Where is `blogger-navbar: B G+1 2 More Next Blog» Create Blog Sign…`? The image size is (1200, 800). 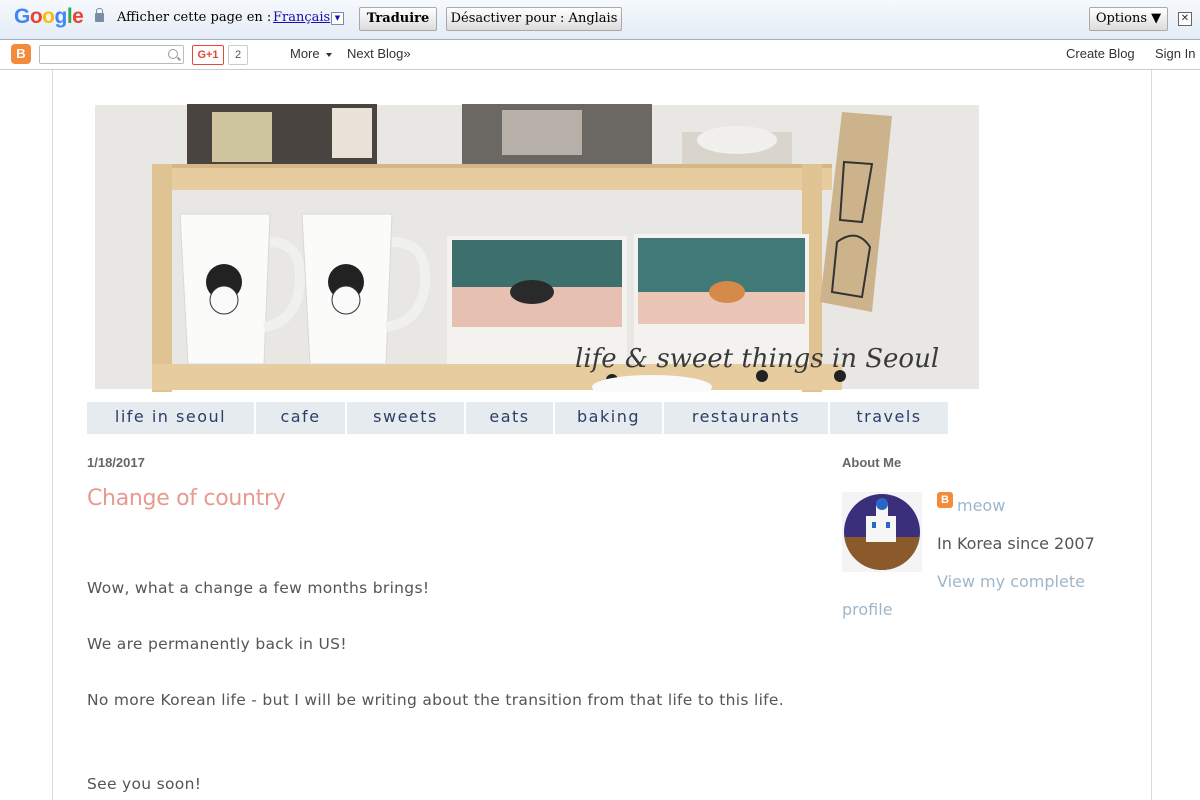 blogger-navbar: B G+1 2 More Next Blog» Create Blog Sign… is located at coordinates (600, 55).